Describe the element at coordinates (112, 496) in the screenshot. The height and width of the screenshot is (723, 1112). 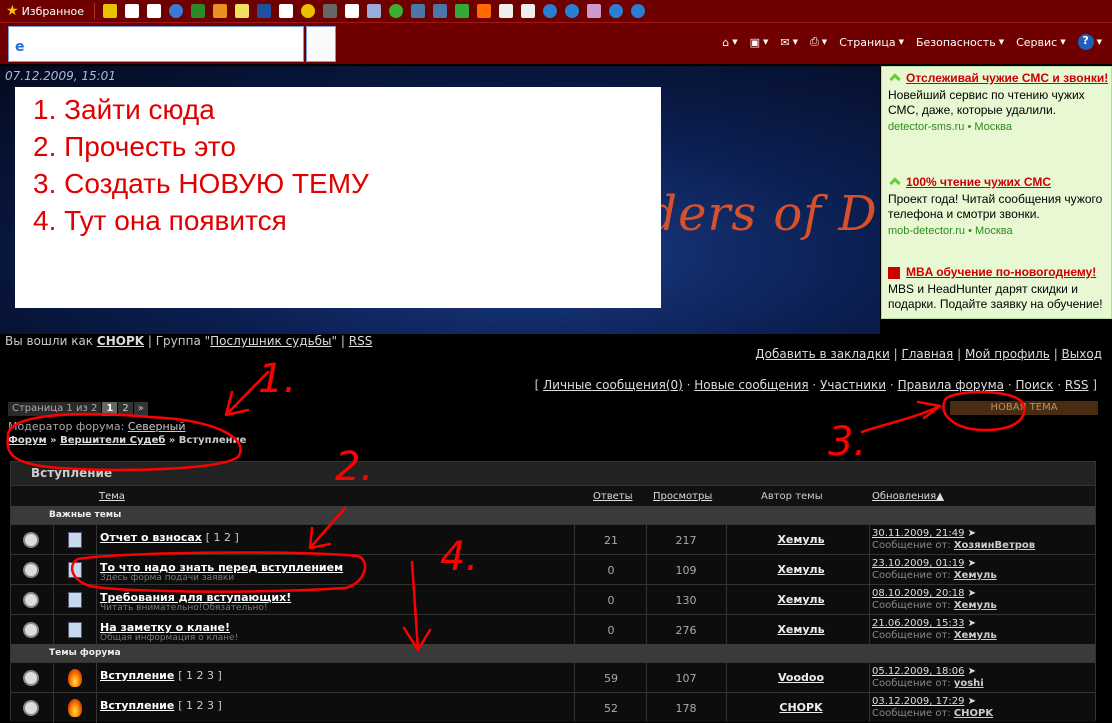
I see `col-topic: Тема` at that location.